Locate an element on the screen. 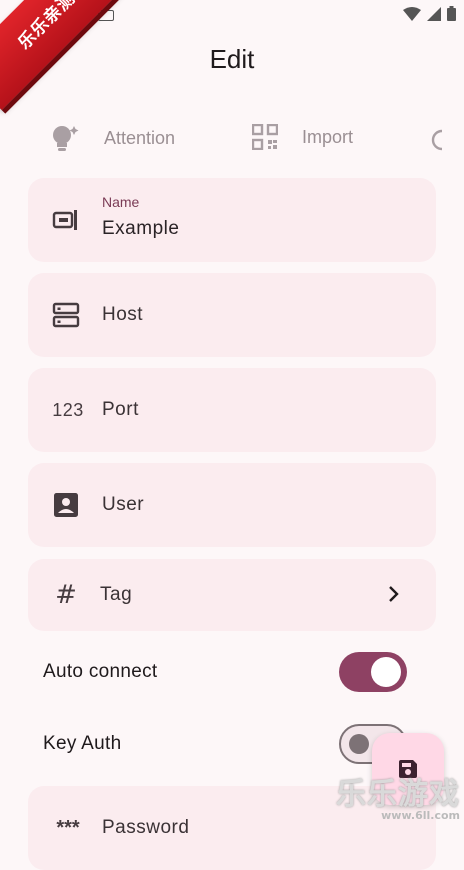 The image size is (464, 870). wifi-icon is located at coordinates (412, 13).